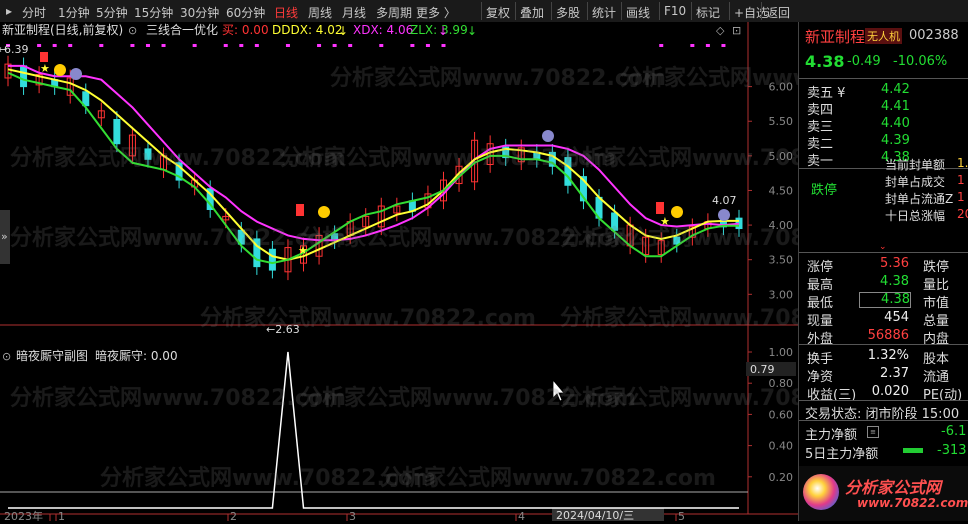  Describe the element at coordinates (883, 393) in the screenshot. I see `stat-row: 收益(三) 0.020 PE(动)` at that location.